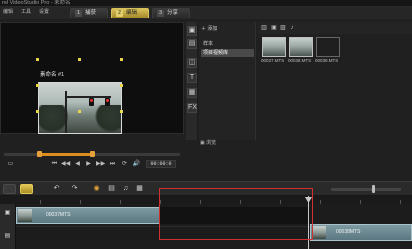  I want to click on timeline-view-button, so click(26, 189).